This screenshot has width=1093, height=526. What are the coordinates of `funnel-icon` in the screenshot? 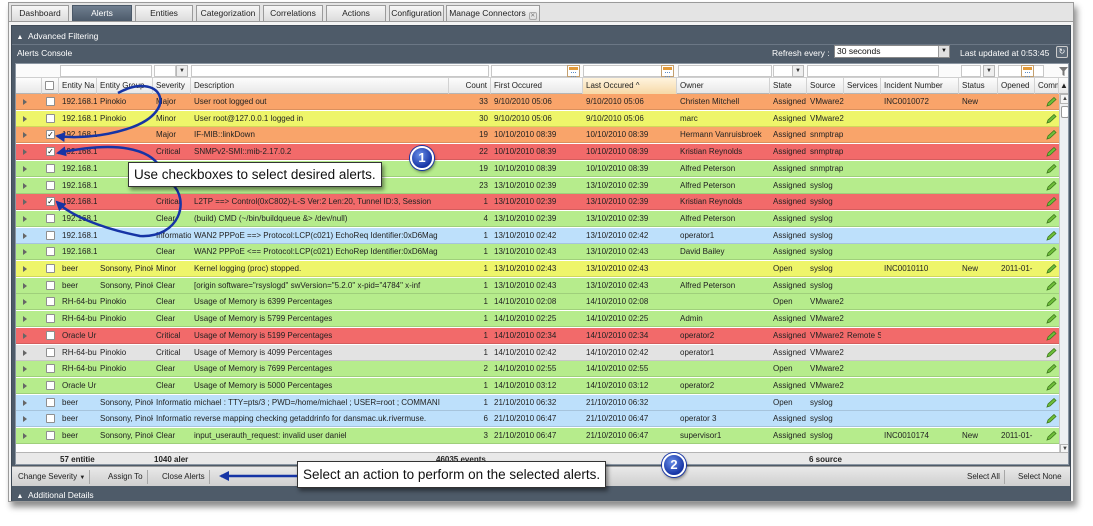 It's located at (1063, 71).